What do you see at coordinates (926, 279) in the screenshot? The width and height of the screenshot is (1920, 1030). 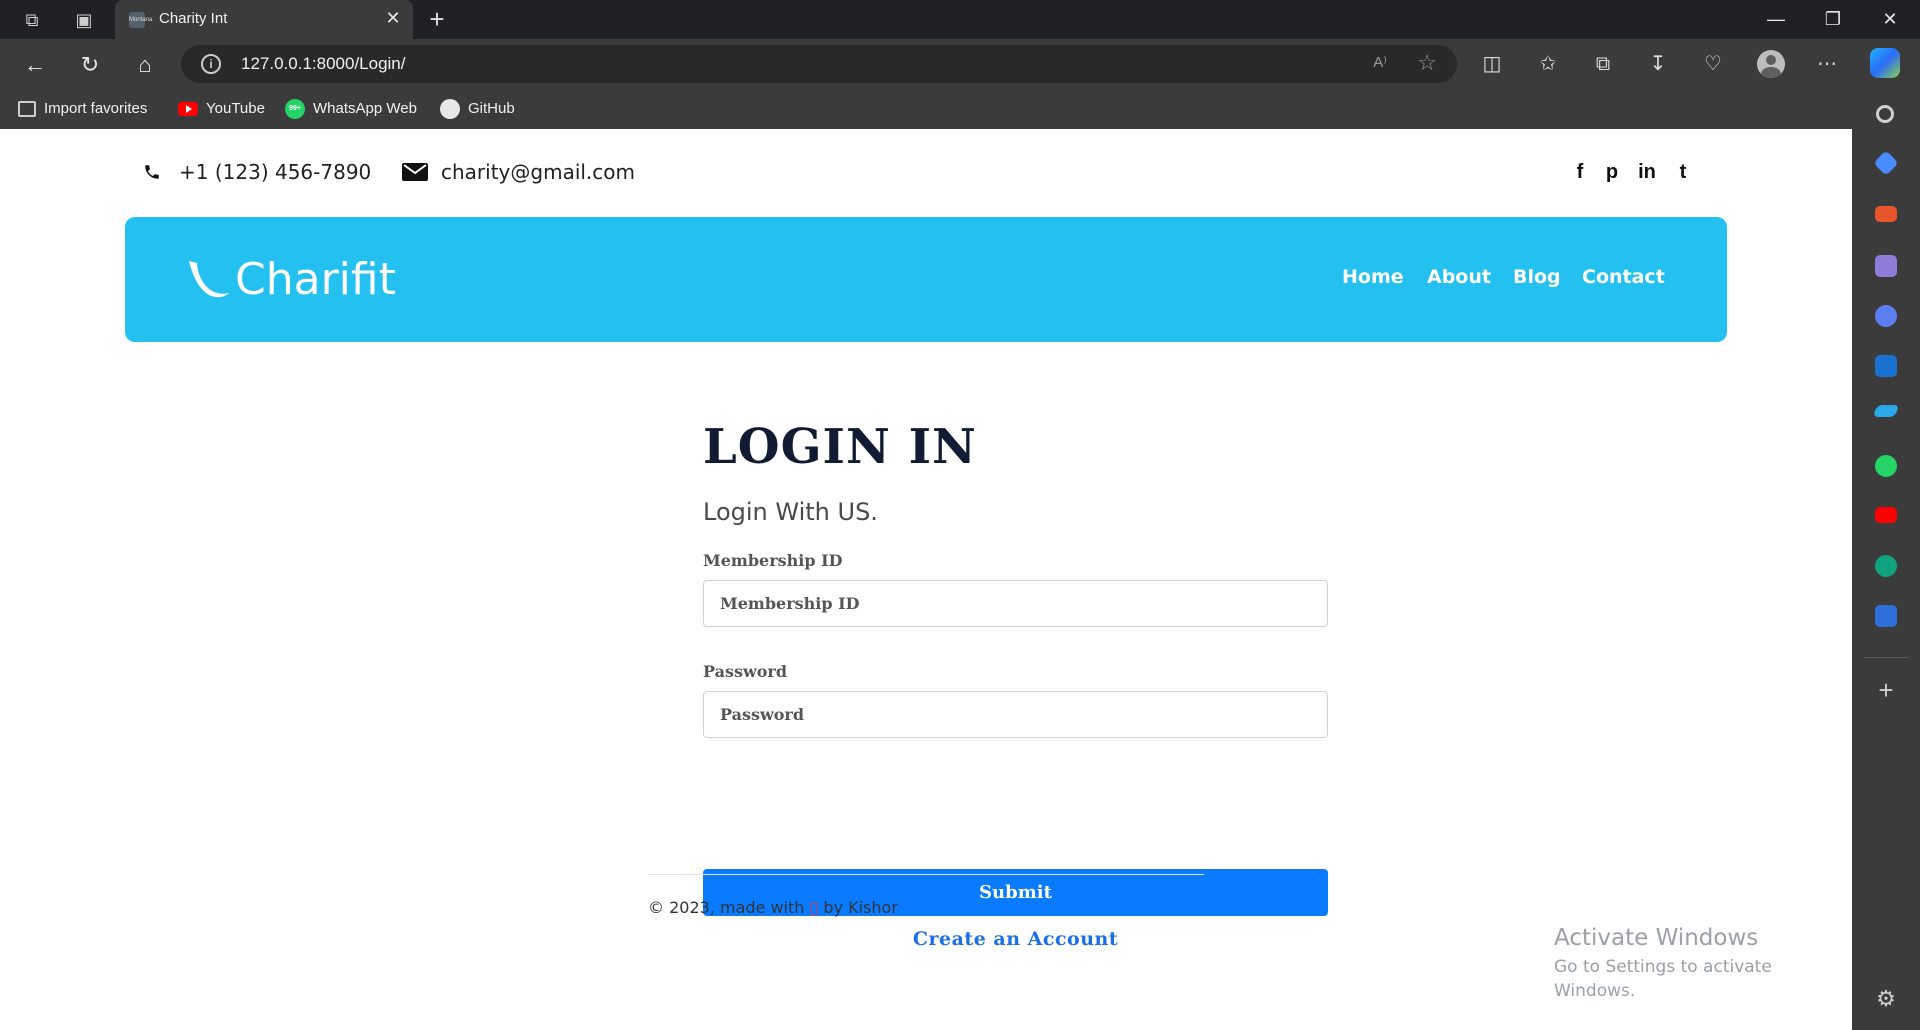 I see `site-header: Charifit Home About Blog Contact` at bounding box center [926, 279].